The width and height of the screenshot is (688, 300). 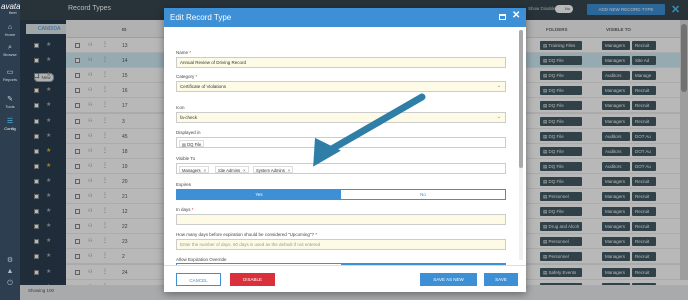 I want to click on name-label: Name *, so click(x=184, y=52).